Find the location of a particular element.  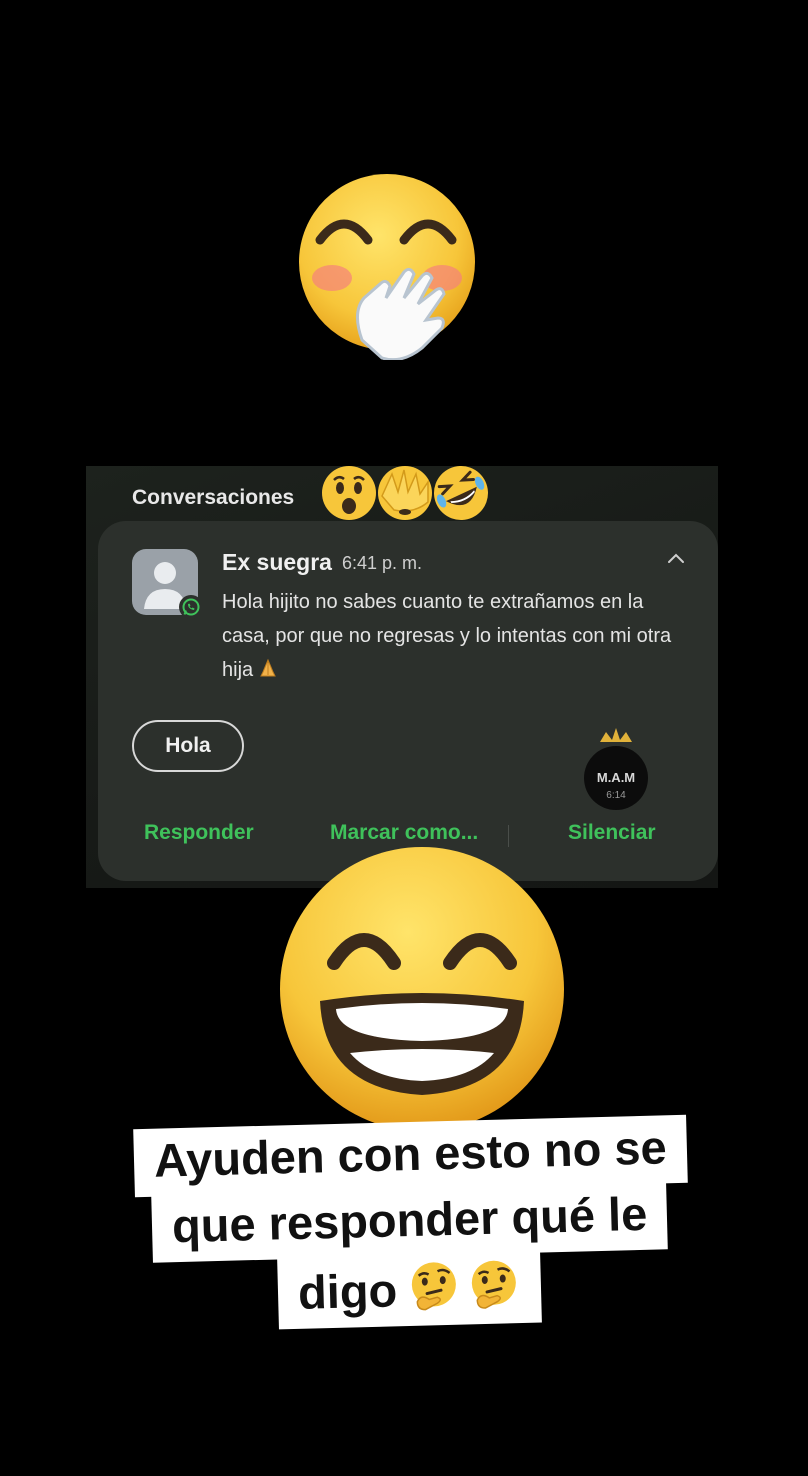

caption-line-3: digo is located at coordinates (410, 1290).